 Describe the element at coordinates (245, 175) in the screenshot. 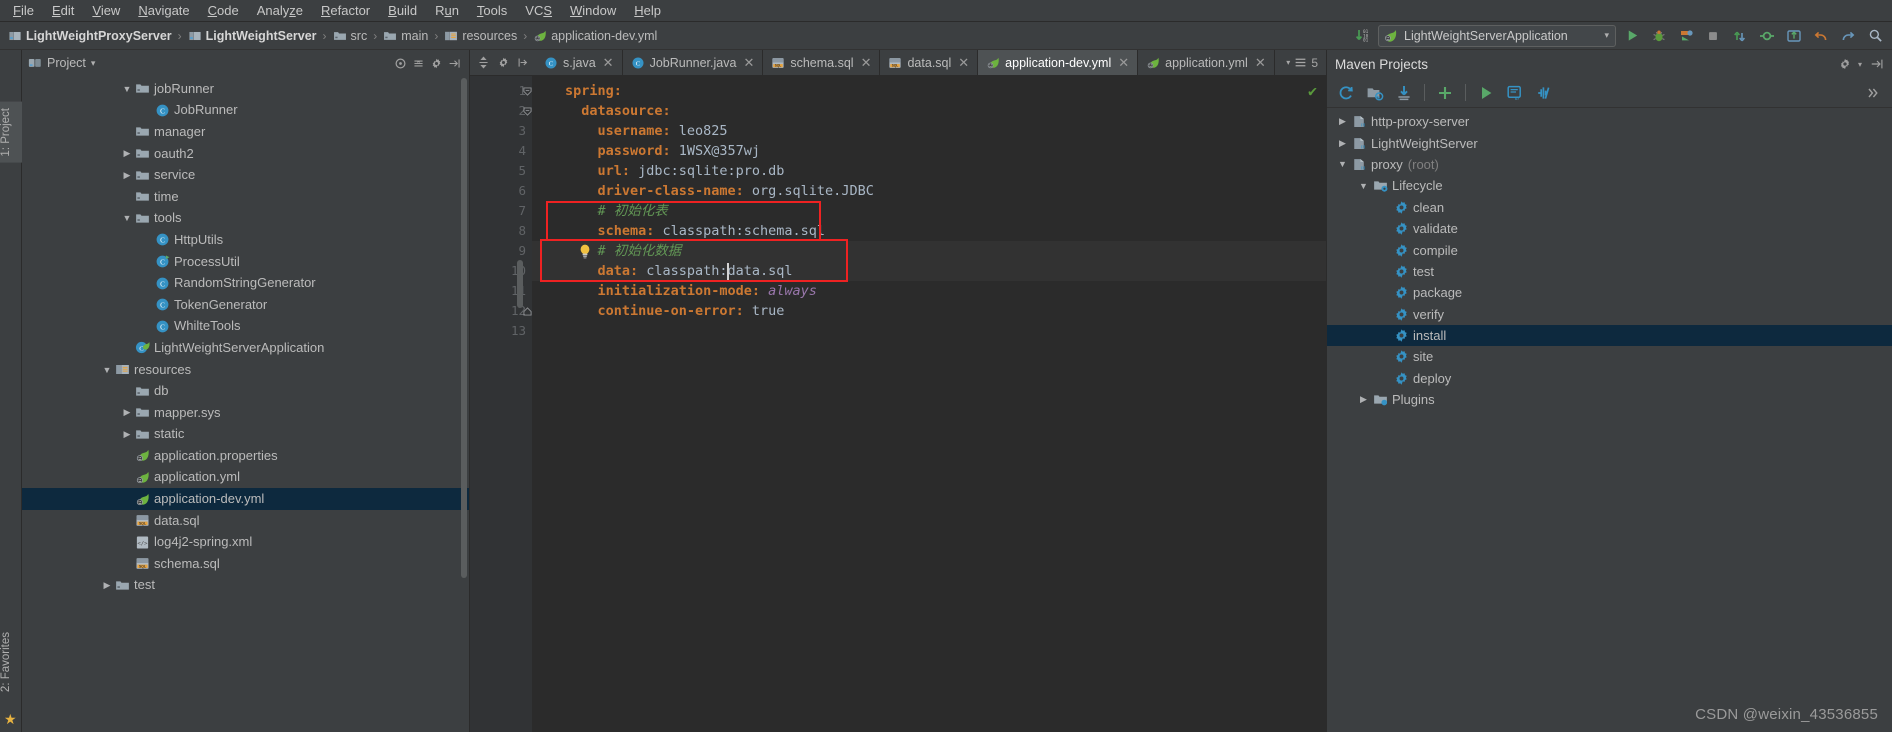

I see `project-tree-item-service: ▶ service` at that location.